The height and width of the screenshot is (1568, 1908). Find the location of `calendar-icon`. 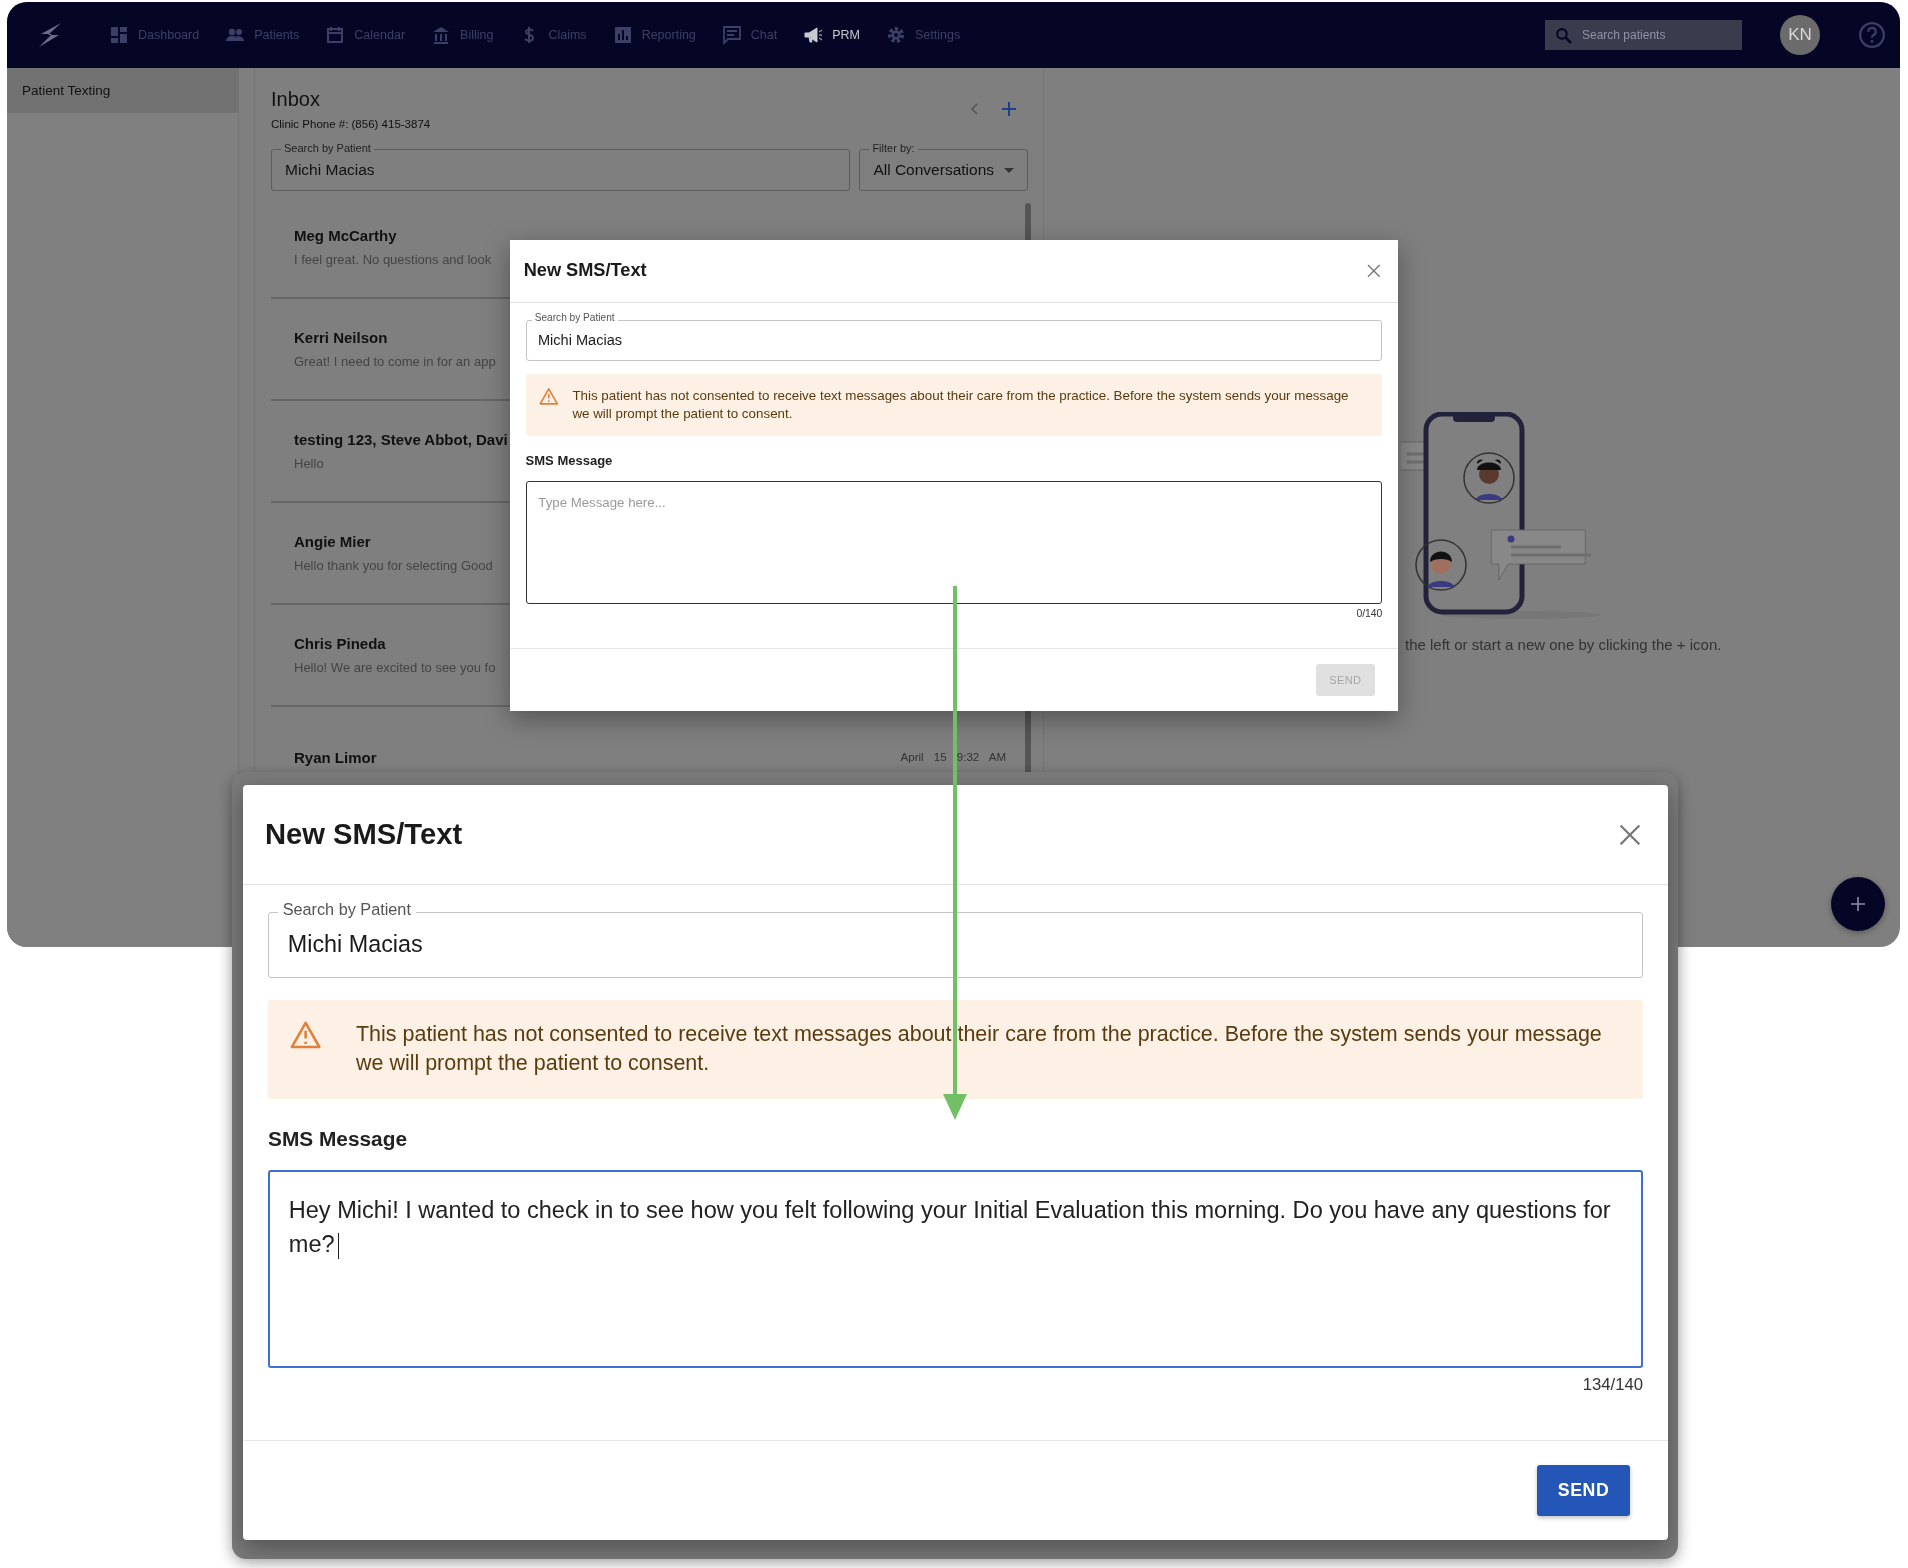

calendar-icon is located at coordinates (335, 35).